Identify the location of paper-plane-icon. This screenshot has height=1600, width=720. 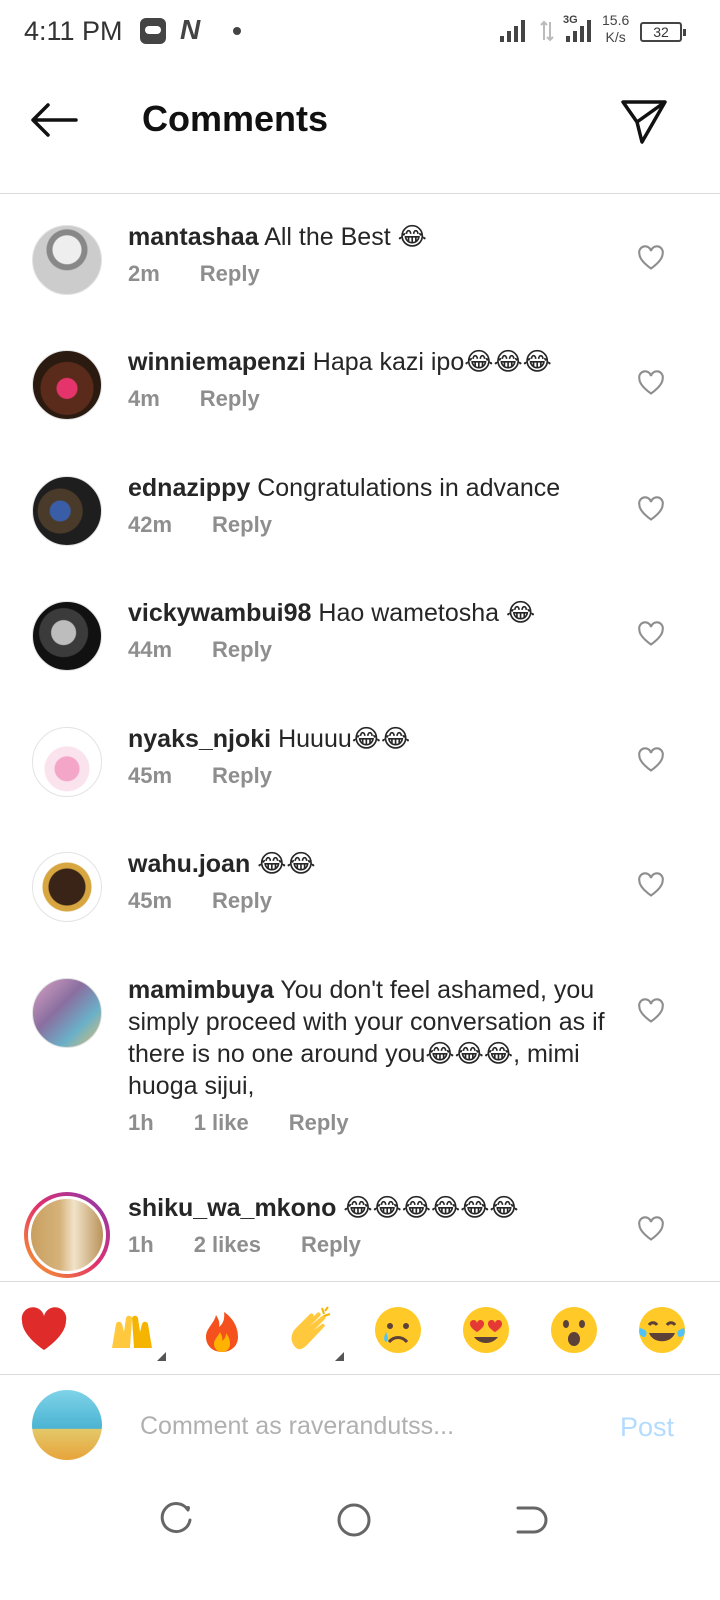
(644, 122).